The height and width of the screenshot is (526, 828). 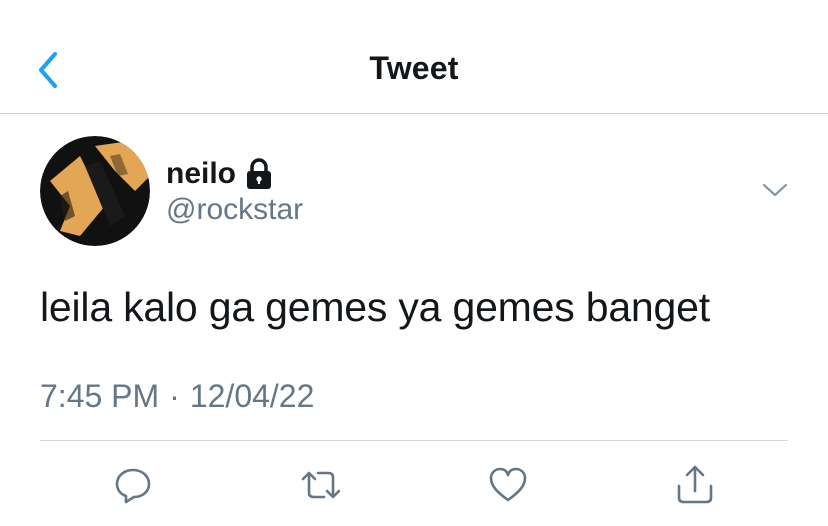 I want to click on avatar, so click(x=95, y=191).